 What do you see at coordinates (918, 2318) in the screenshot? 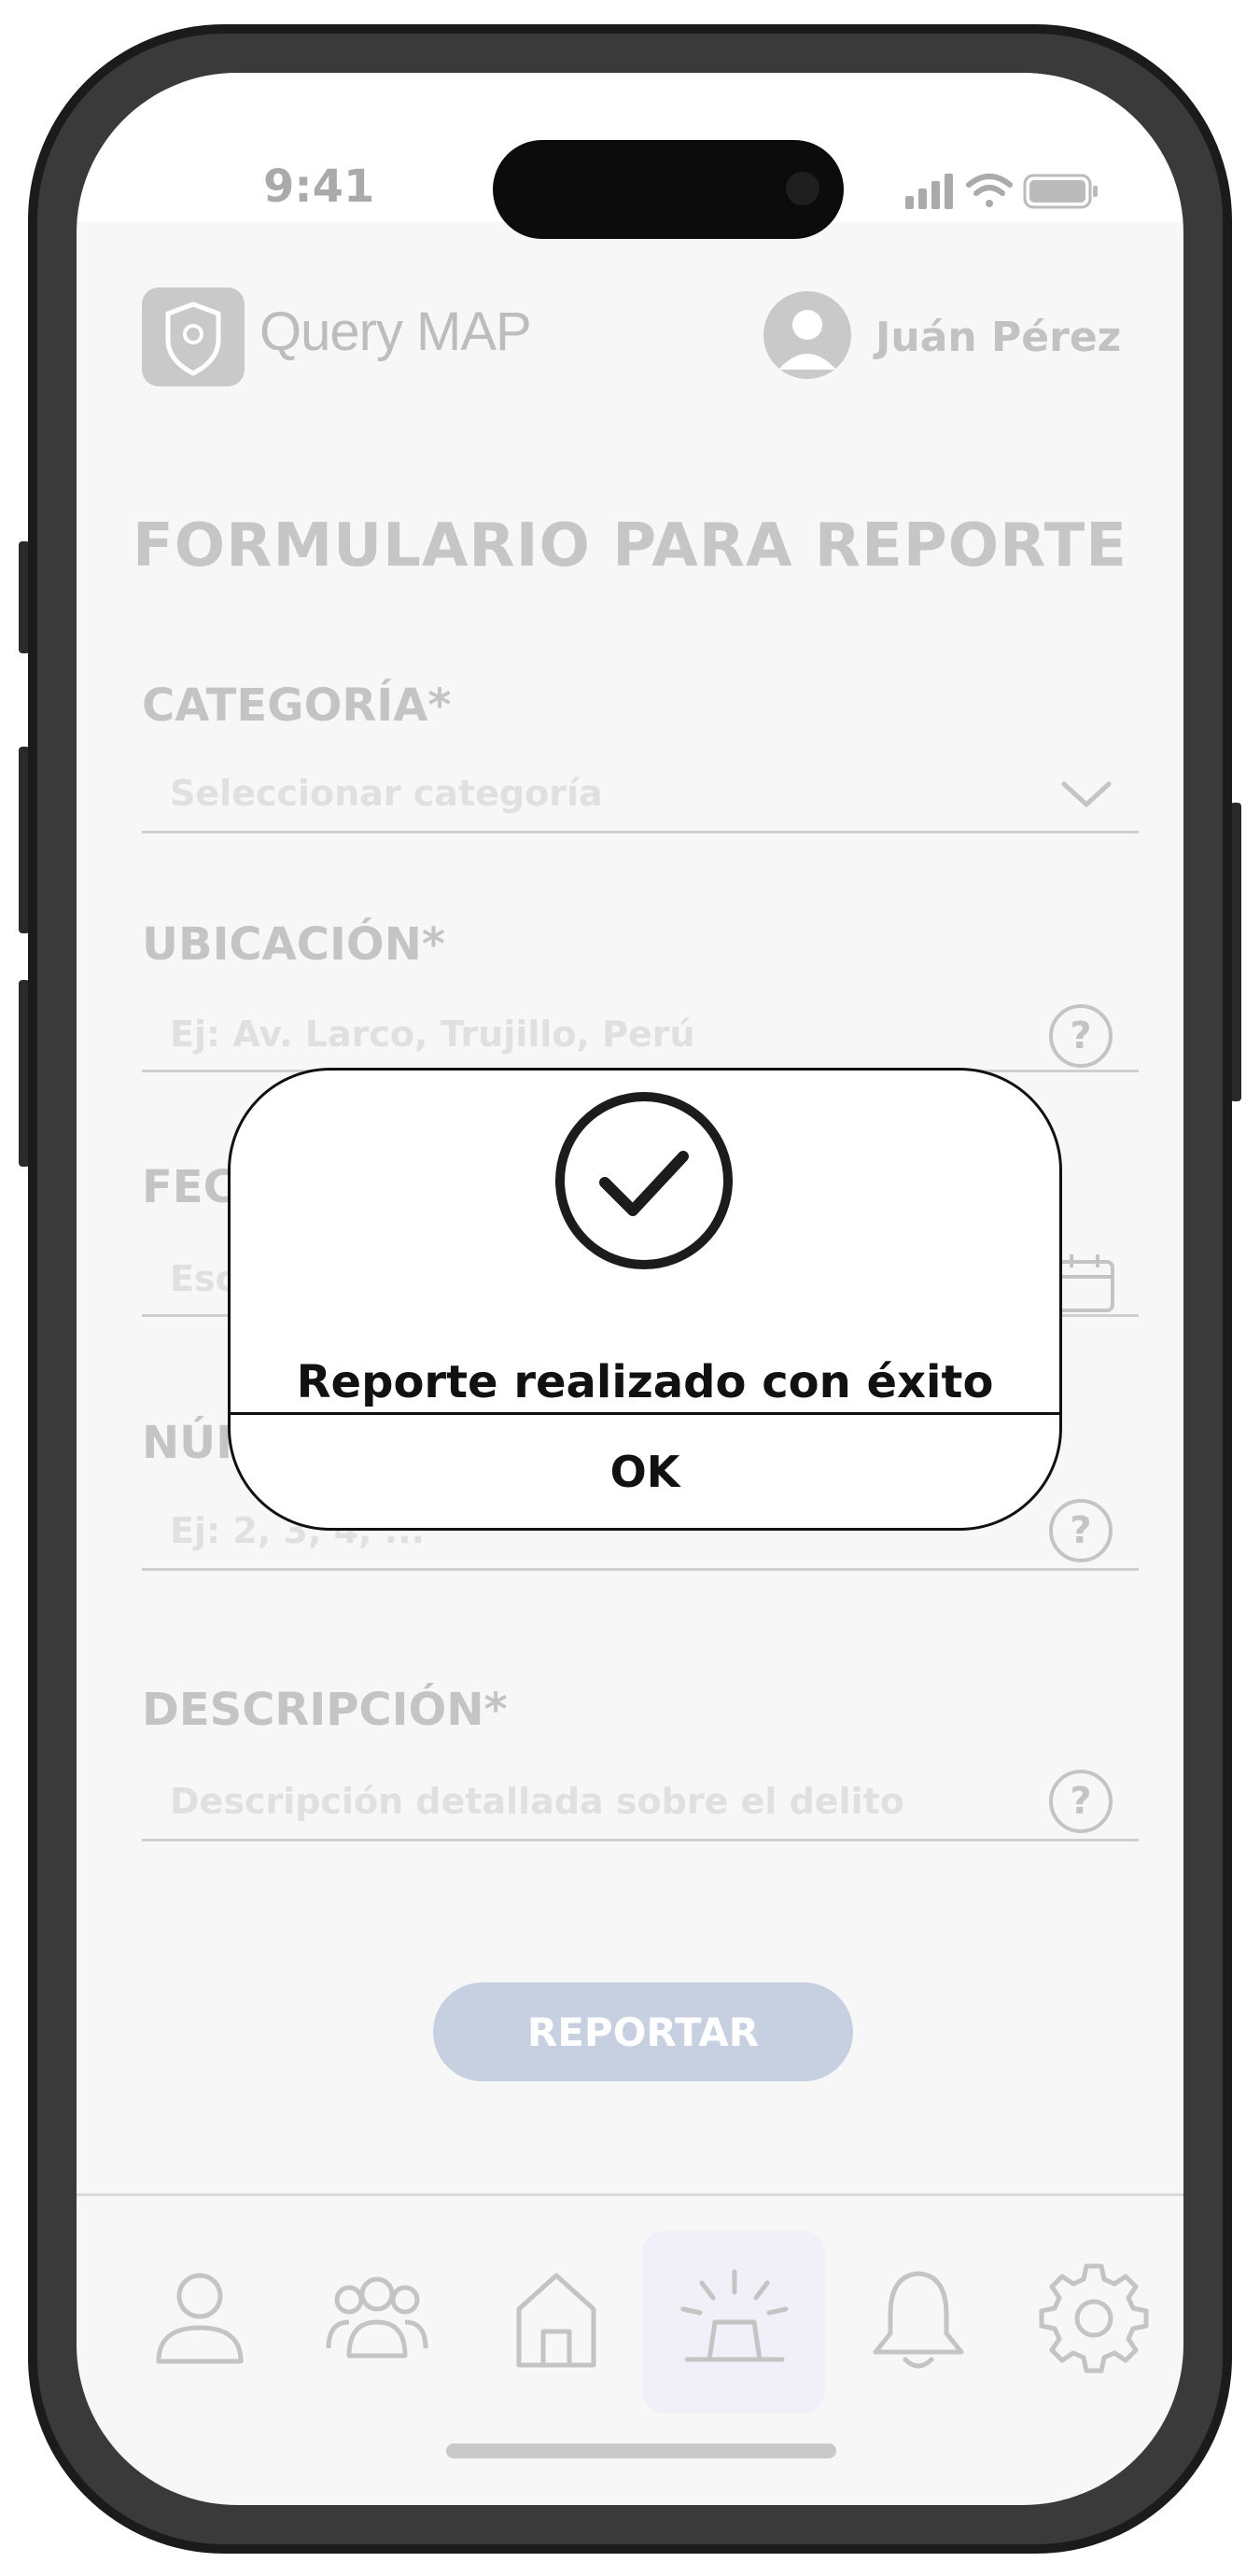
I see `nav-notifications-bell-icon` at bounding box center [918, 2318].